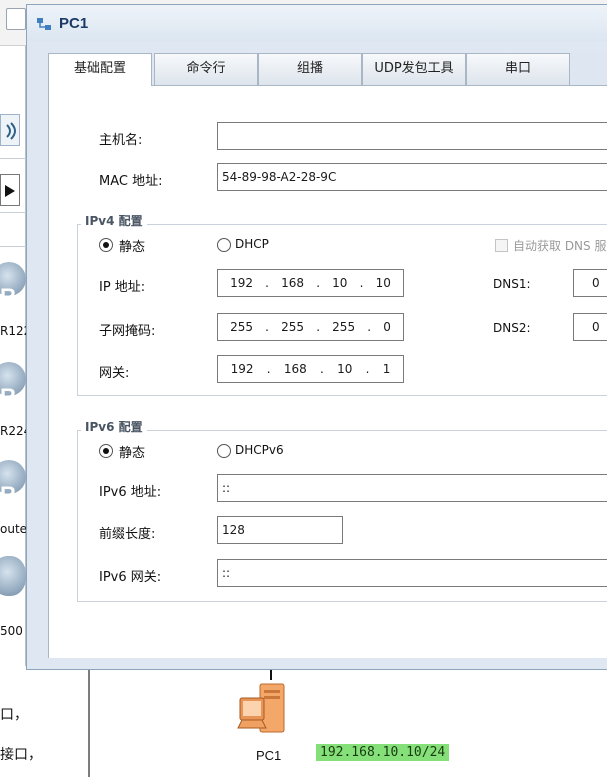 This screenshot has width=607, height=777. I want to click on mac-field: 54-89-98-A2-28-9C, so click(412, 177).